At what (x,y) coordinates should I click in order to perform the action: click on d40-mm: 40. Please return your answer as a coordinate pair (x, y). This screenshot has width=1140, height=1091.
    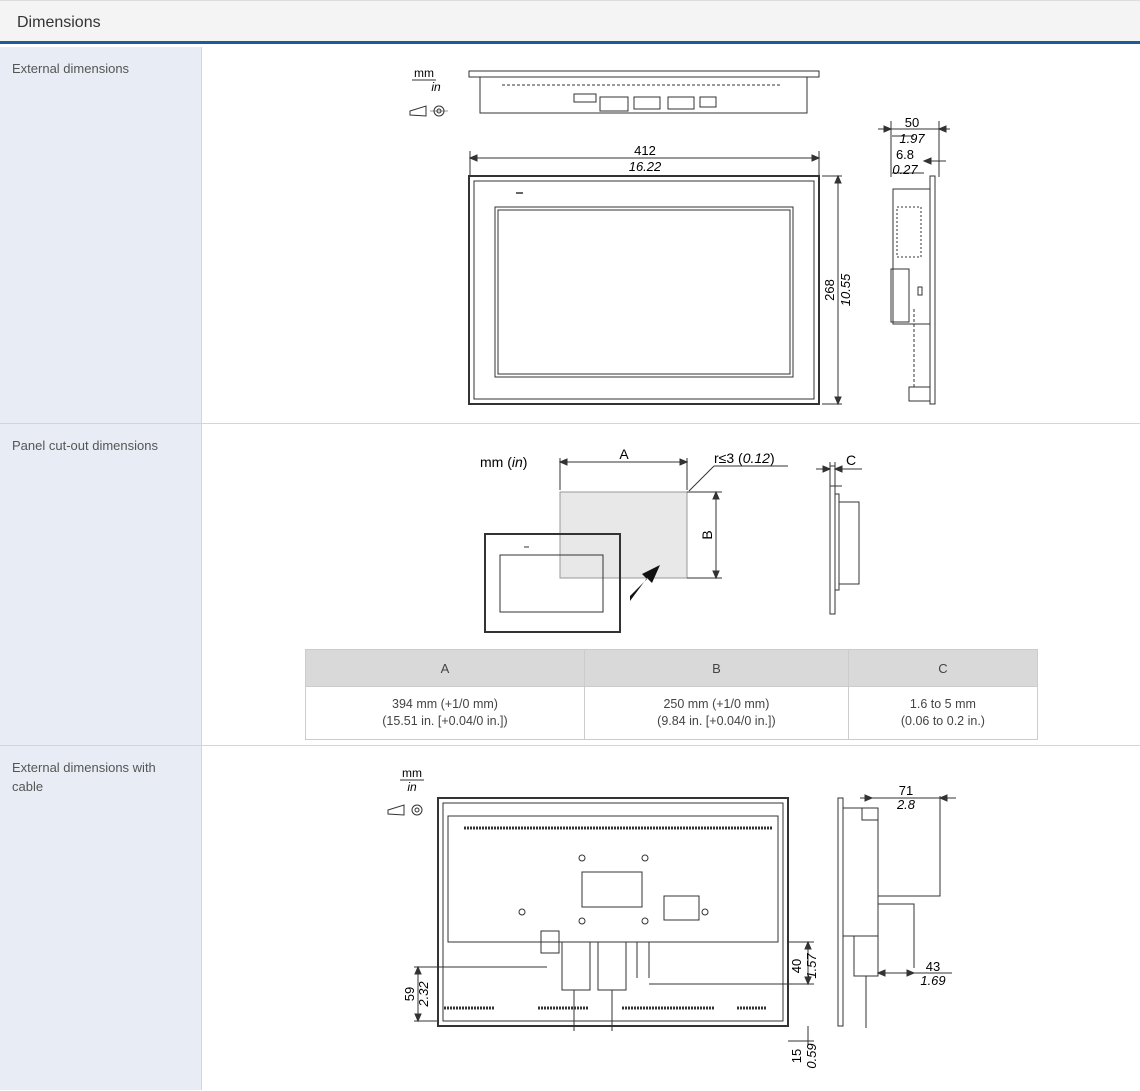
    Looking at the image, I should click on (796, 966).